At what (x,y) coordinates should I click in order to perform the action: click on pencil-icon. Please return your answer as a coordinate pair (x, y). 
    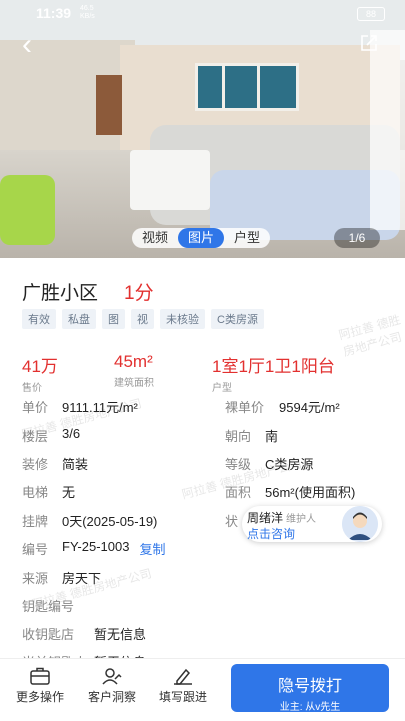
    Looking at the image, I should click on (183, 676).